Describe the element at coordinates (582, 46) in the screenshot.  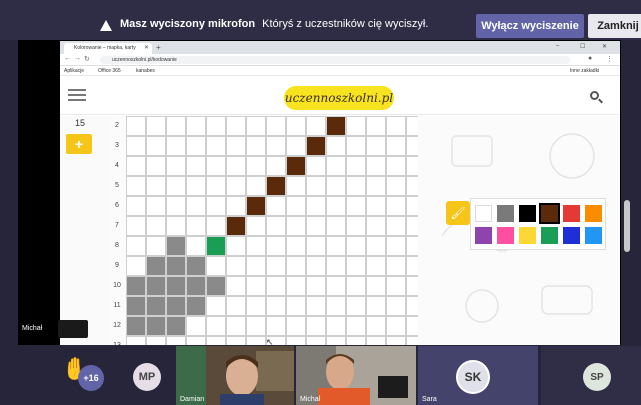
I see `maximize-icon: ☐` at that location.